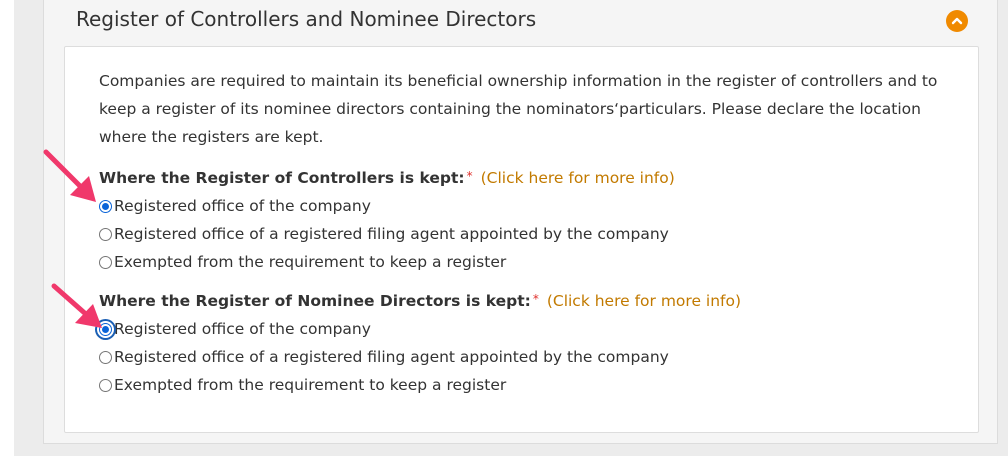  I want to click on controllers-option-registered-office: Registered office of the company, so click(235, 206).